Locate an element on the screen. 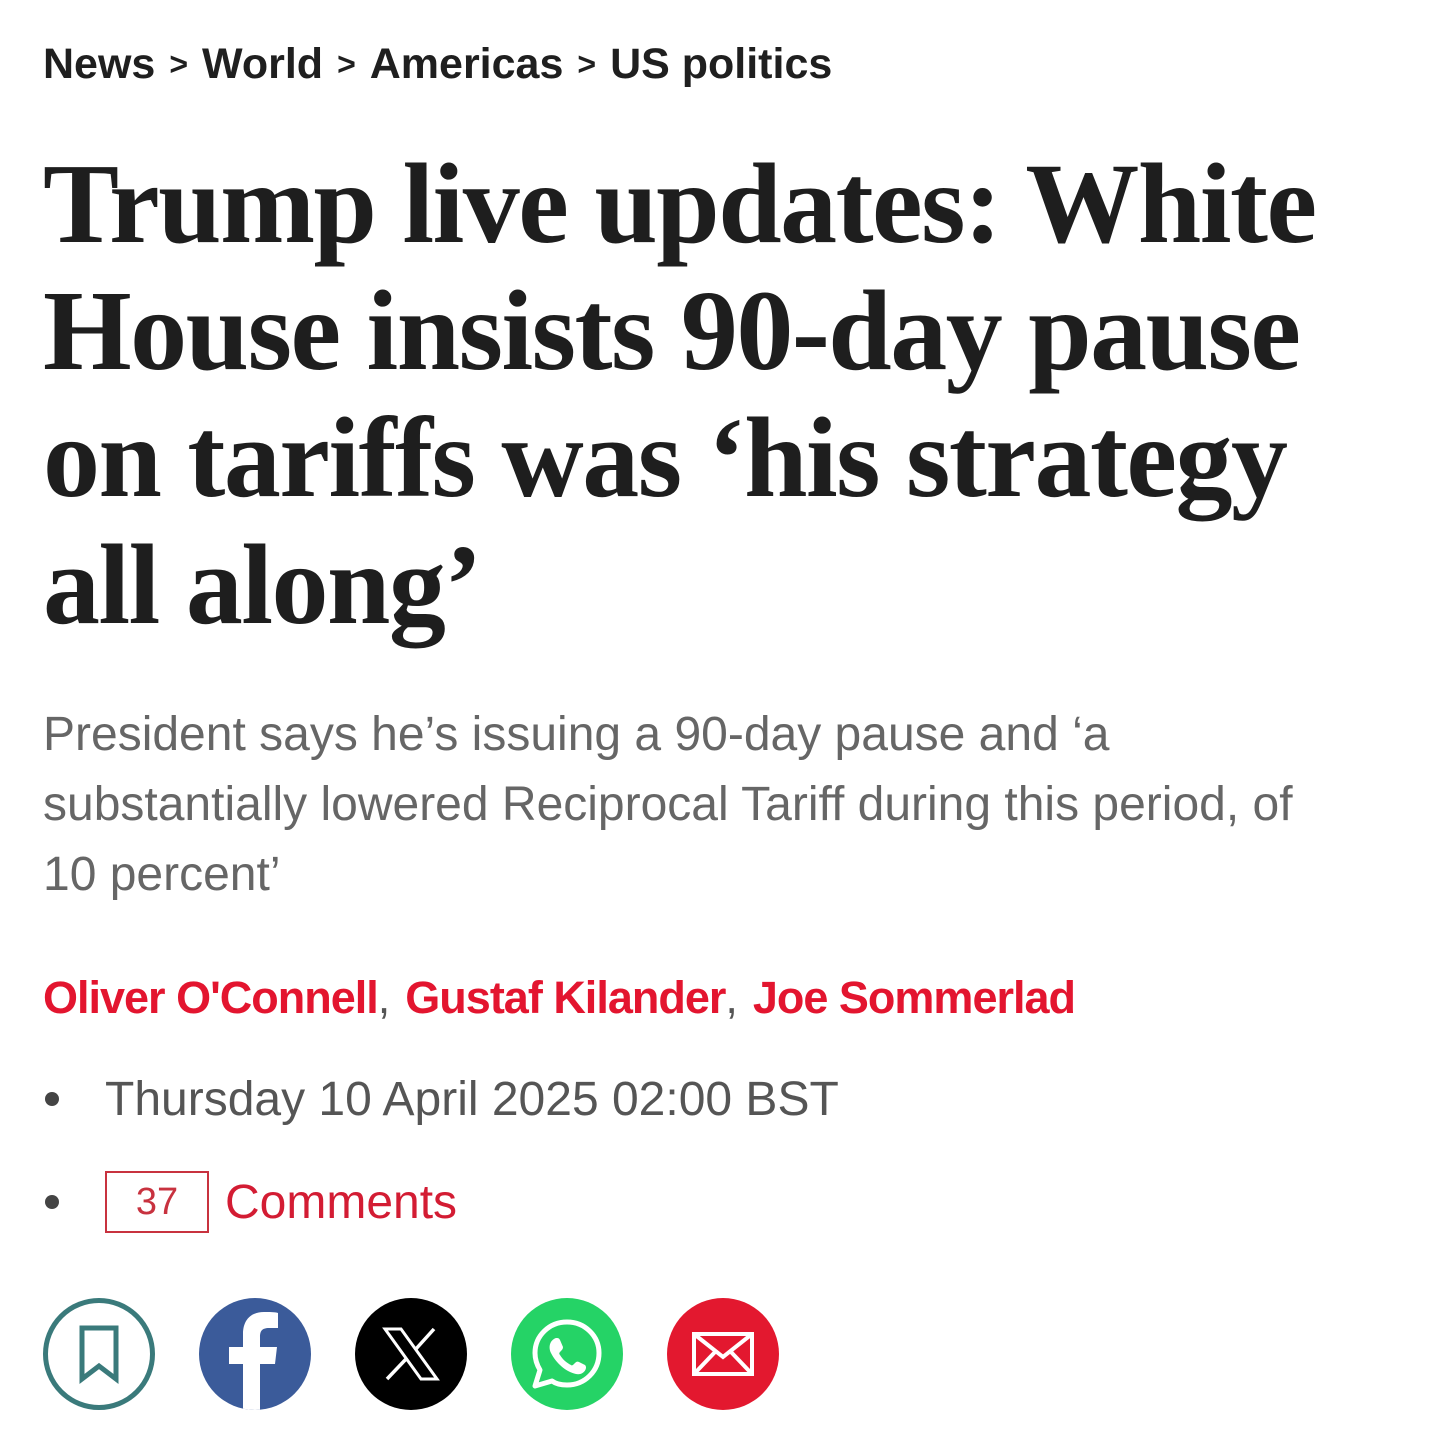 This screenshot has height=1447, width=1440. email-icon is located at coordinates (723, 1354).